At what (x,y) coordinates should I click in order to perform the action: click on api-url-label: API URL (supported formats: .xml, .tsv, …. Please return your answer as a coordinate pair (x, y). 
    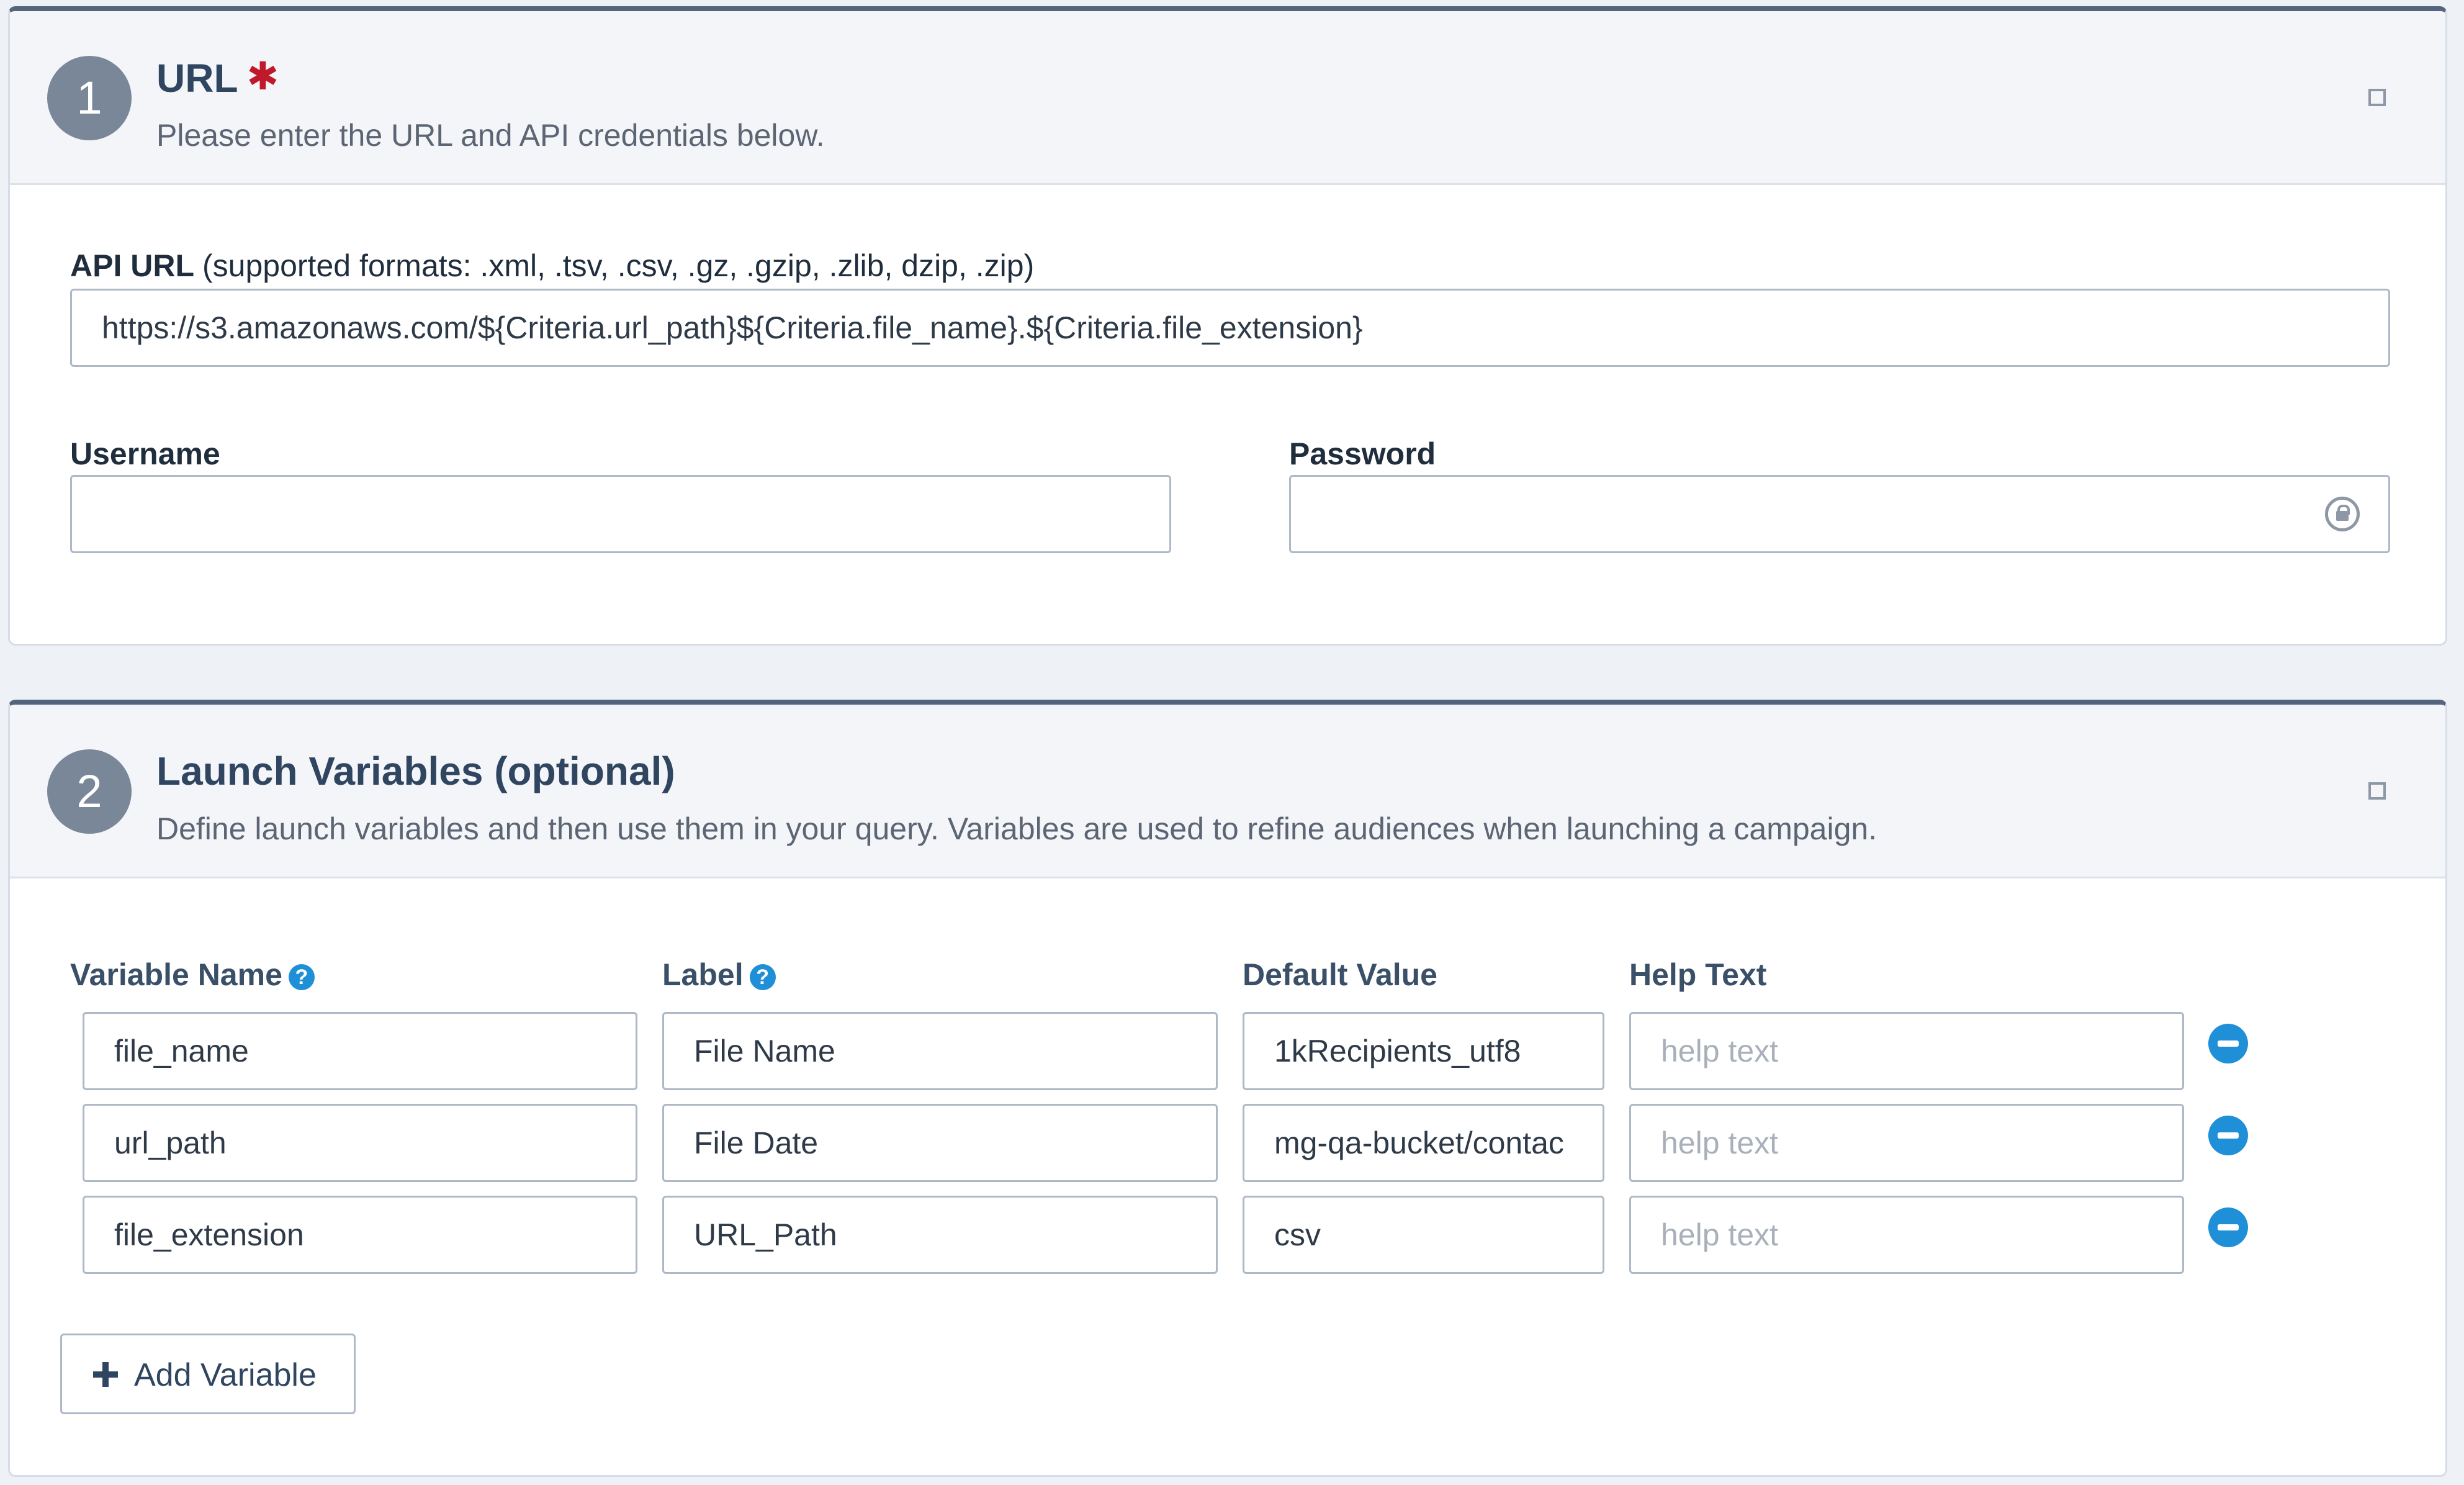
    Looking at the image, I should click on (552, 265).